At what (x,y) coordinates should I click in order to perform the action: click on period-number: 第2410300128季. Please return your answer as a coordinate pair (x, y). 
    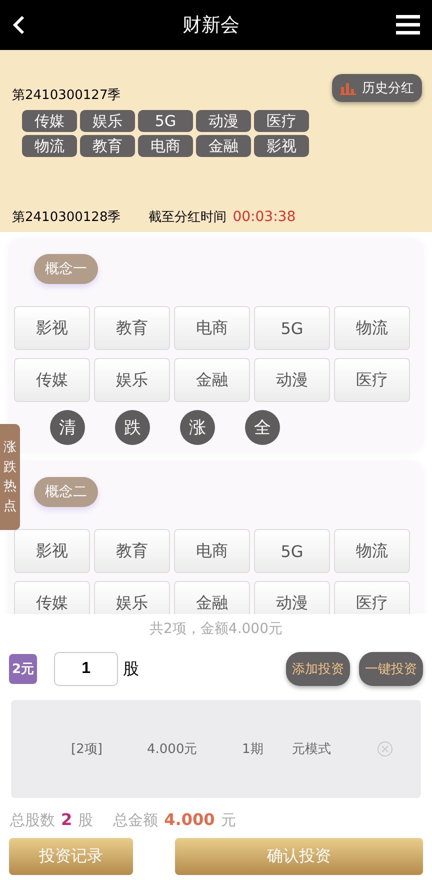
    Looking at the image, I should click on (66, 217).